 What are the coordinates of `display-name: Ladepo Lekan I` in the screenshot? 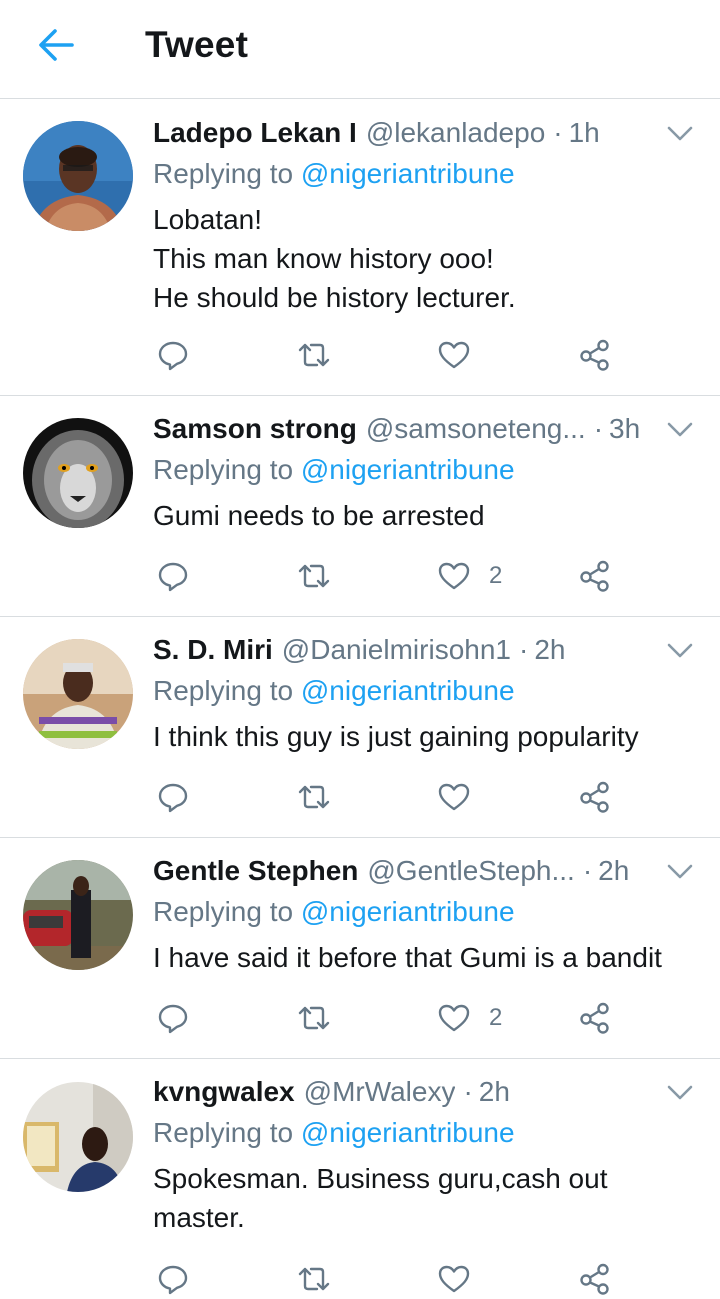 It's located at (255, 133).